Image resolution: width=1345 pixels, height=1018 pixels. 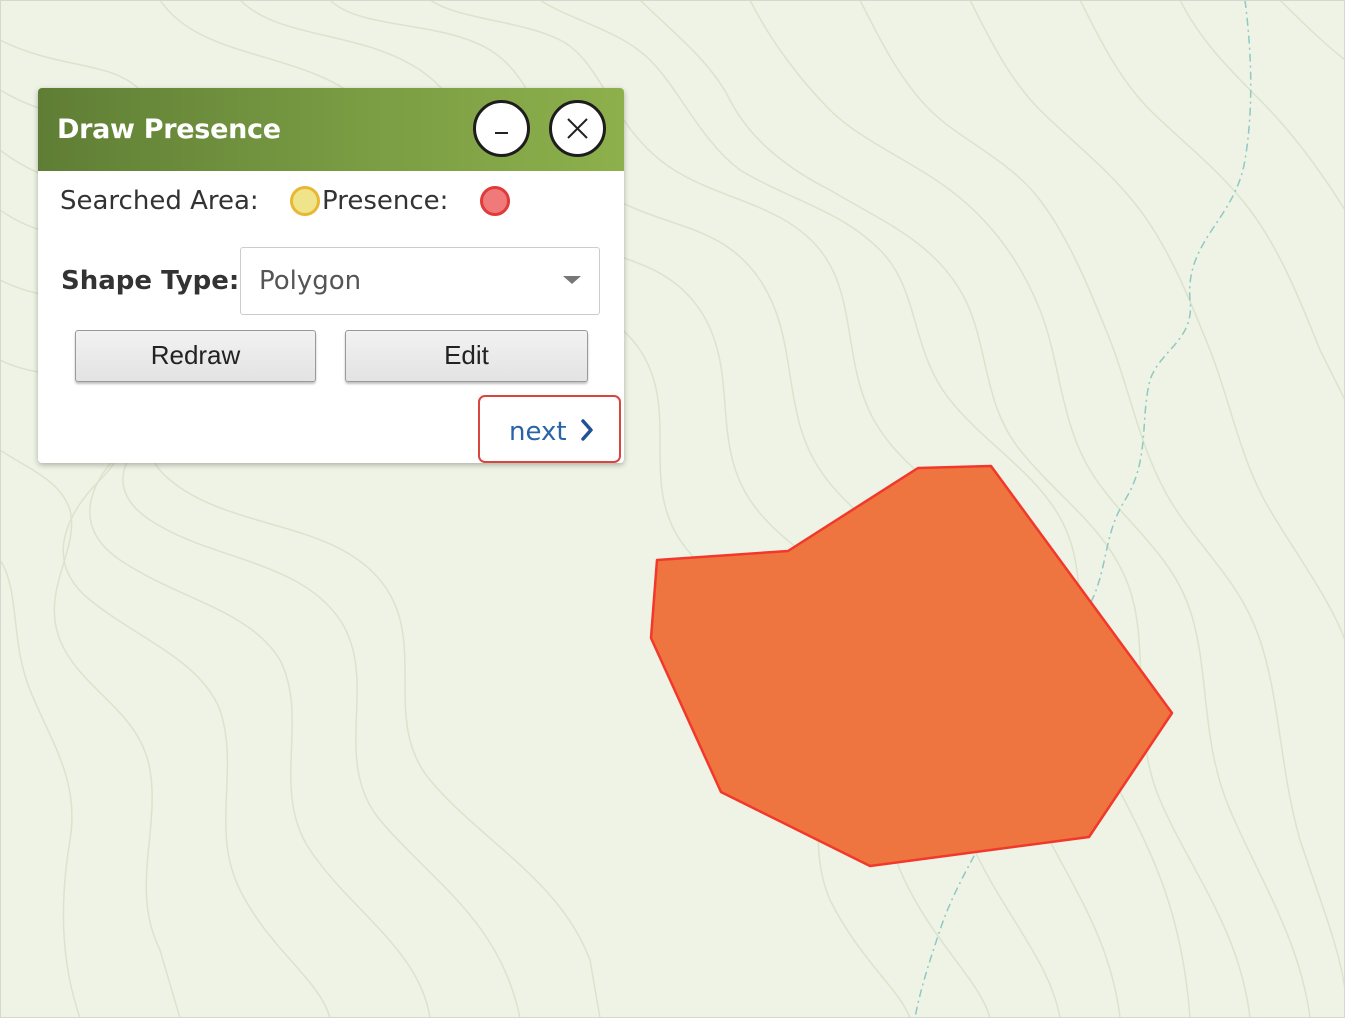 What do you see at coordinates (587, 430) in the screenshot?
I see `chevron-right-icon` at bounding box center [587, 430].